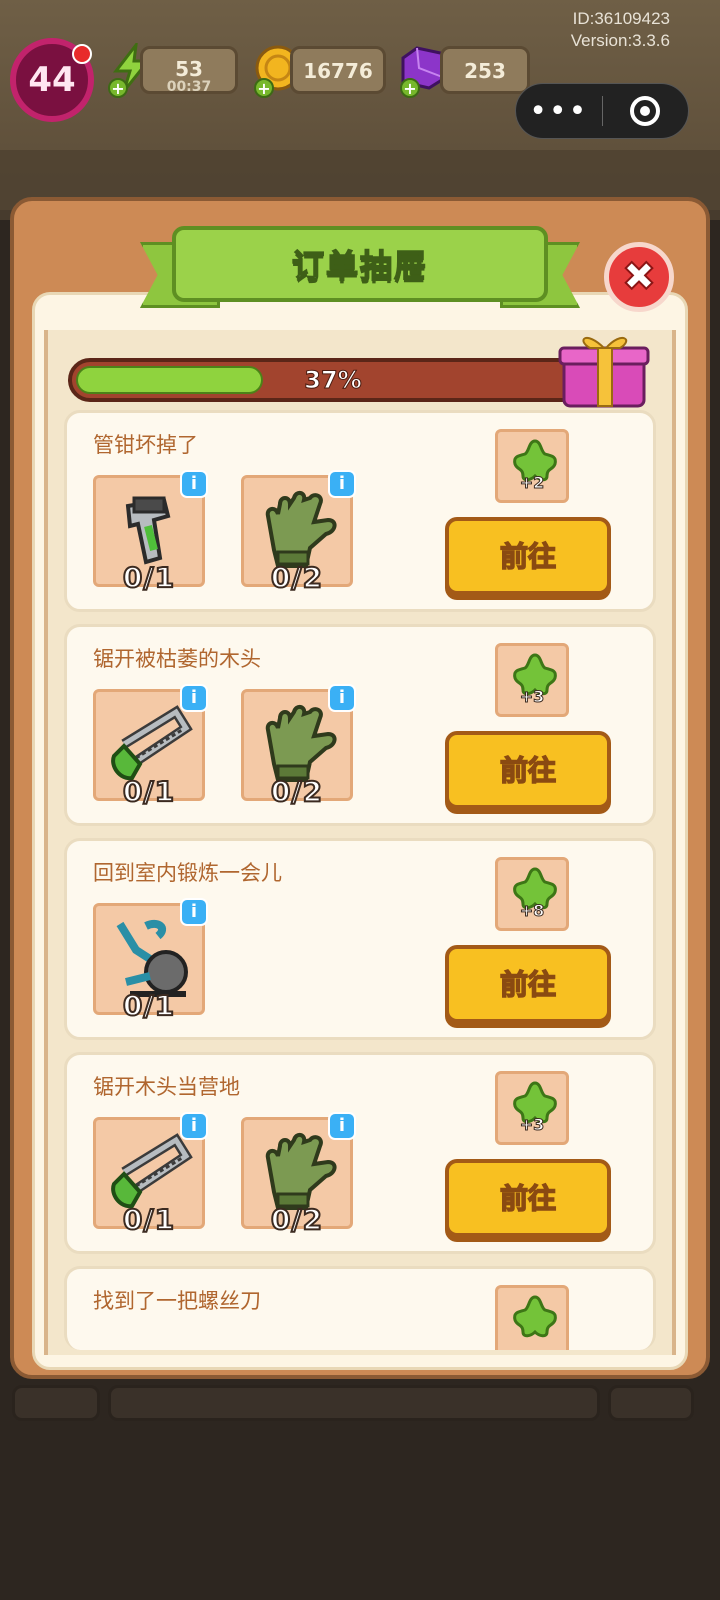  What do you see at coordinates (360, 1308) in the screenshot?
I see `order-card: 找到了一把螺丝刀 前往` at bounding box center [360, 1308].